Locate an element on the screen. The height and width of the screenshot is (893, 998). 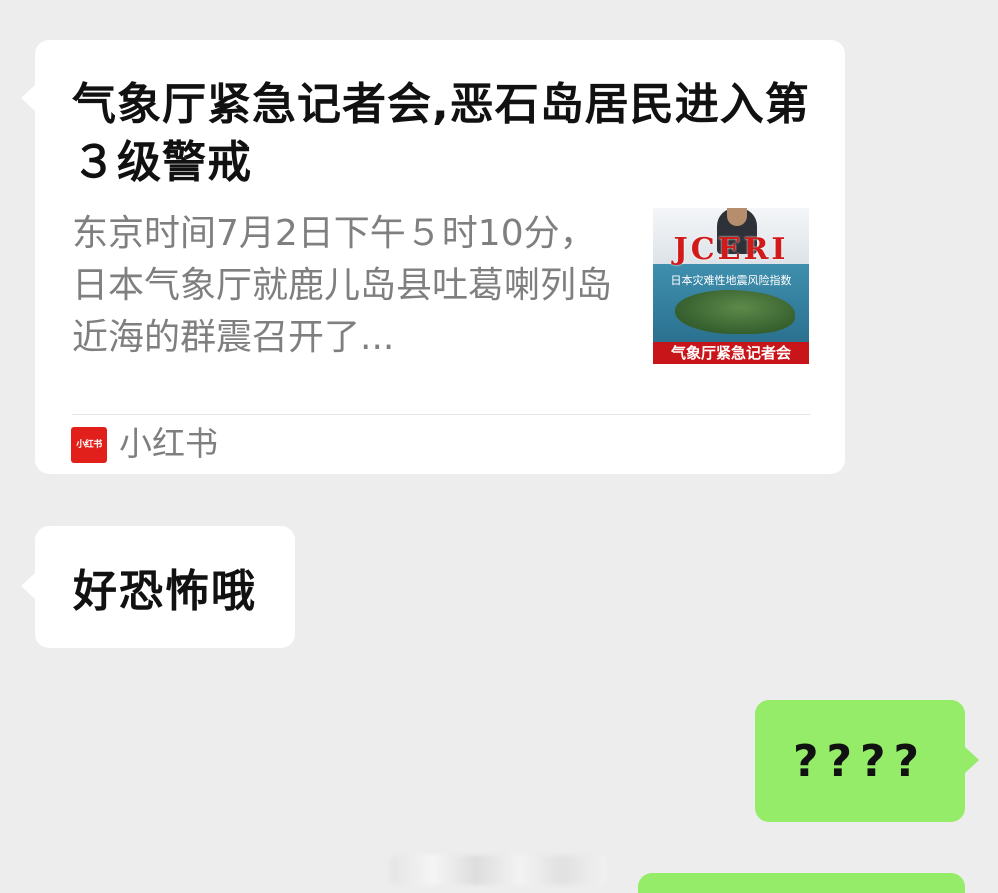
thumbnail-logo-text: JCERI is located at coordinates (731, 249).